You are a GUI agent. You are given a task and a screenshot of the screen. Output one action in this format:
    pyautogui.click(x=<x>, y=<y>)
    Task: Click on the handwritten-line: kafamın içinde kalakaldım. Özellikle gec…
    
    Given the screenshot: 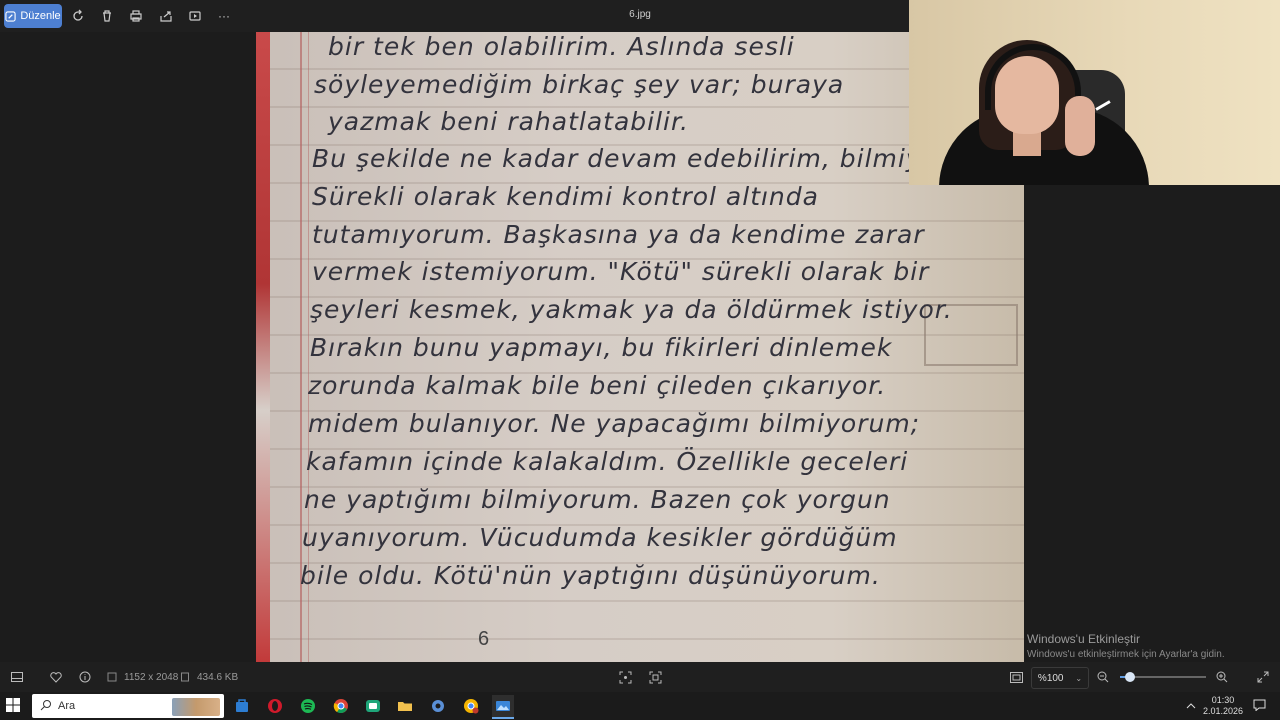 What is the action you would take?
    pyautogui.click(x=607, y=461)
    